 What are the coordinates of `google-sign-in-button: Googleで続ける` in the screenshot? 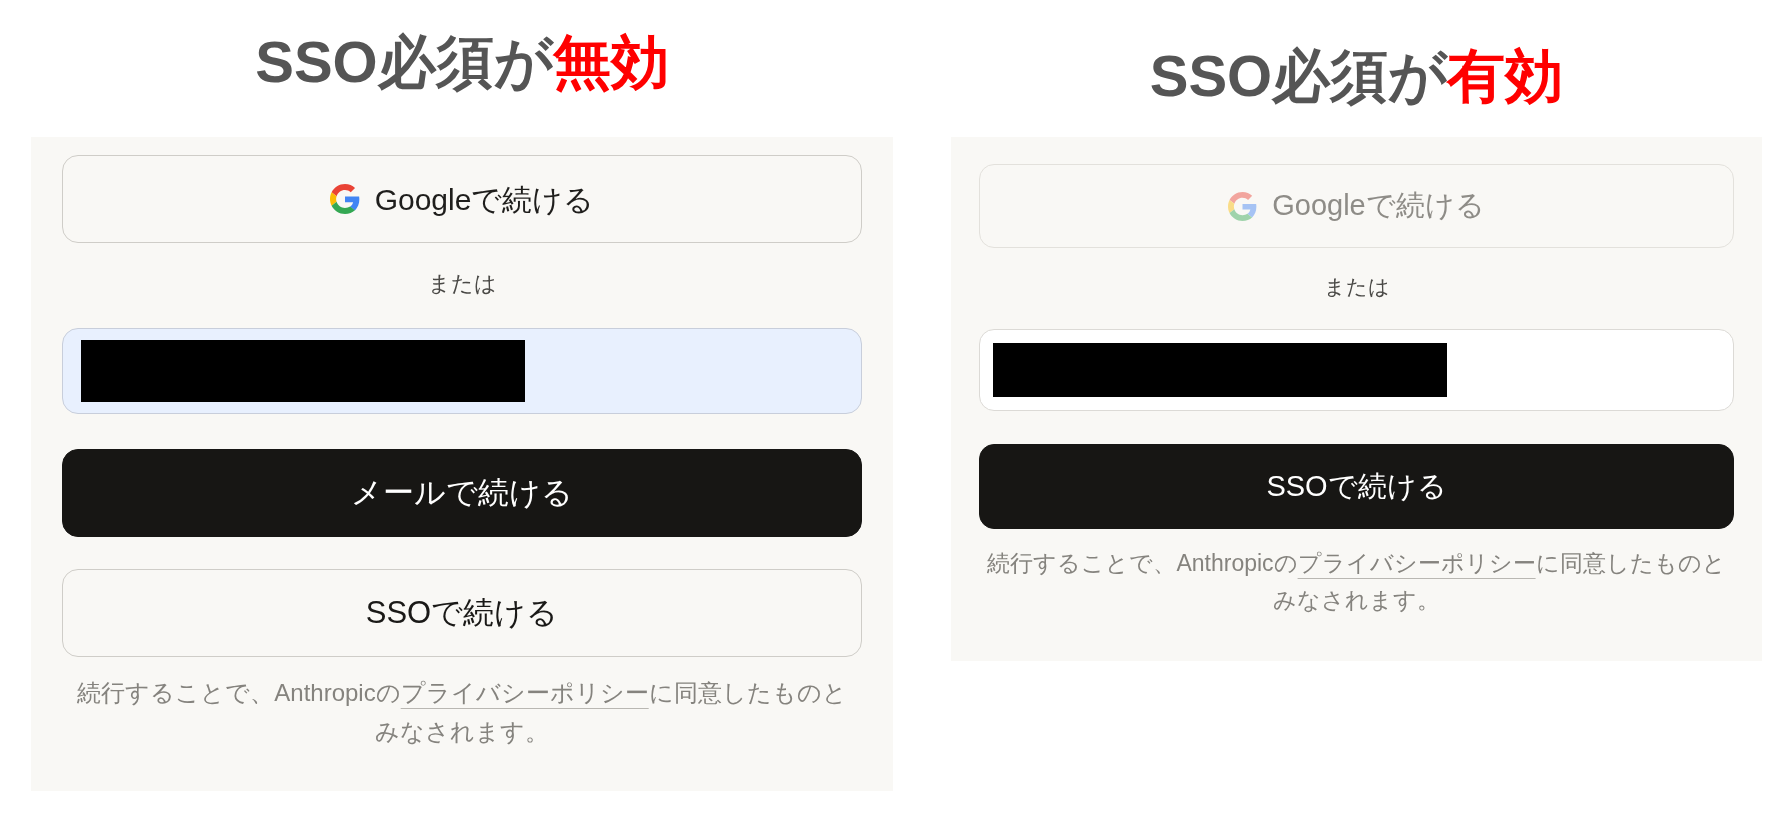 It's located at (462, 199).